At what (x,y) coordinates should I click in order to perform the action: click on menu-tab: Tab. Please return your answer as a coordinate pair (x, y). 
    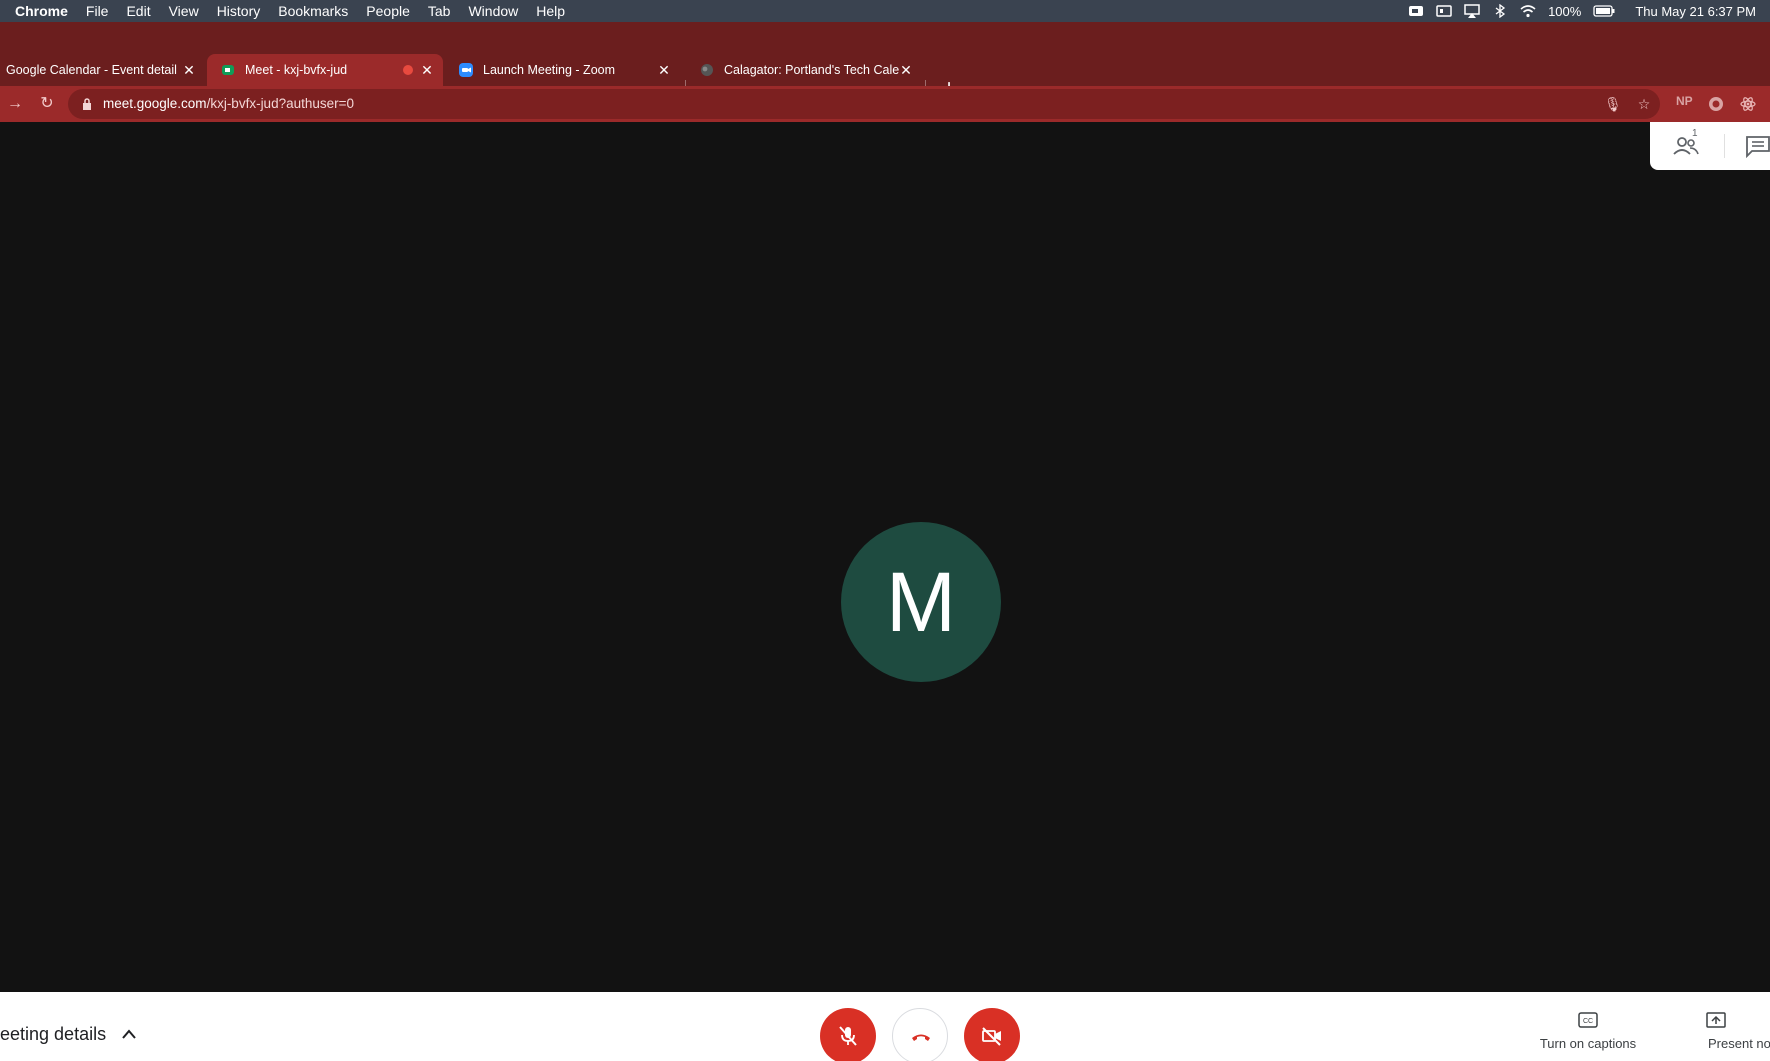
    Looking at the image, I should click on (439, 11).